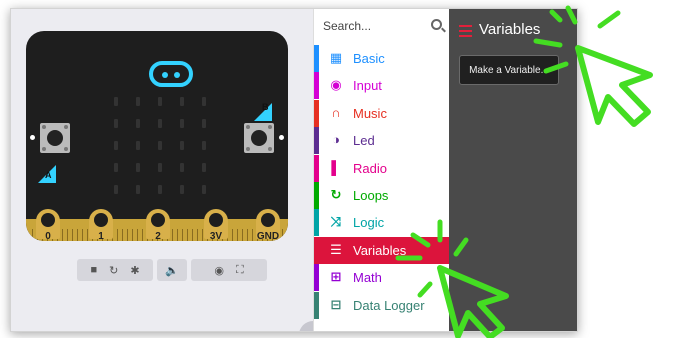  I want to click on cursor-icon-bottom, so click(473, 301).